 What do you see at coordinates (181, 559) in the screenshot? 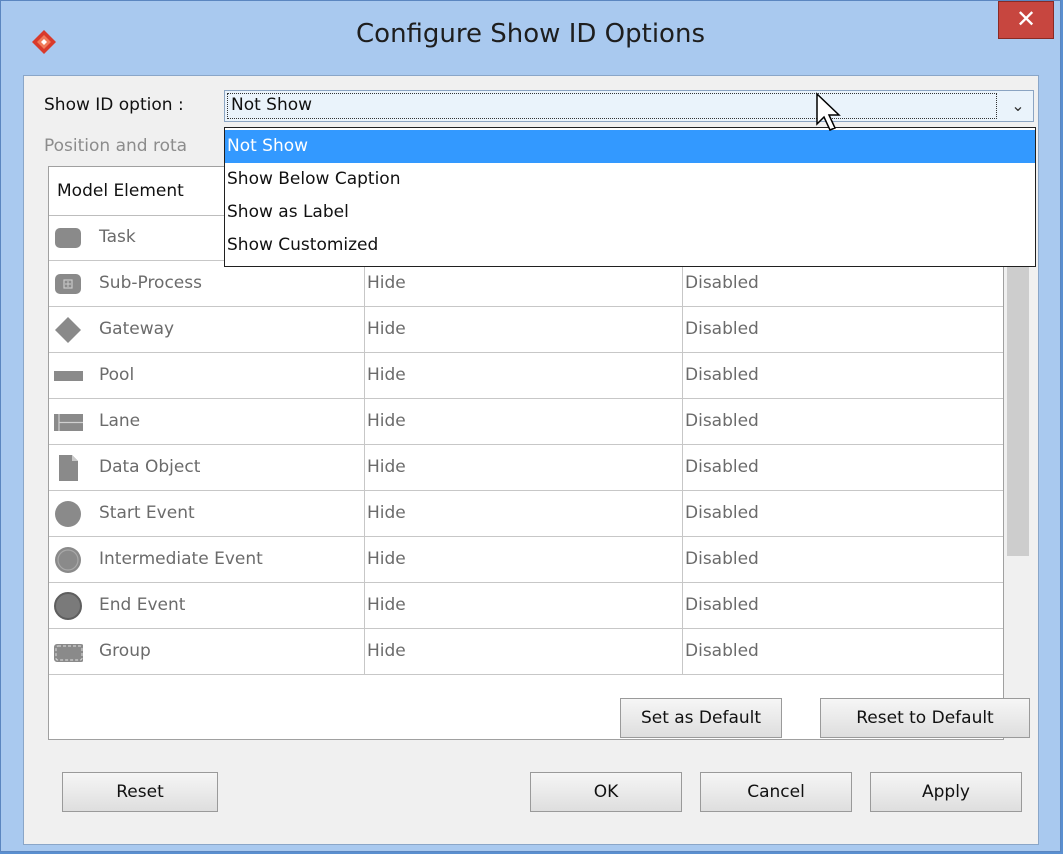
I see `row-element-name: Intermediate Event` at bounding box center [181, 559].